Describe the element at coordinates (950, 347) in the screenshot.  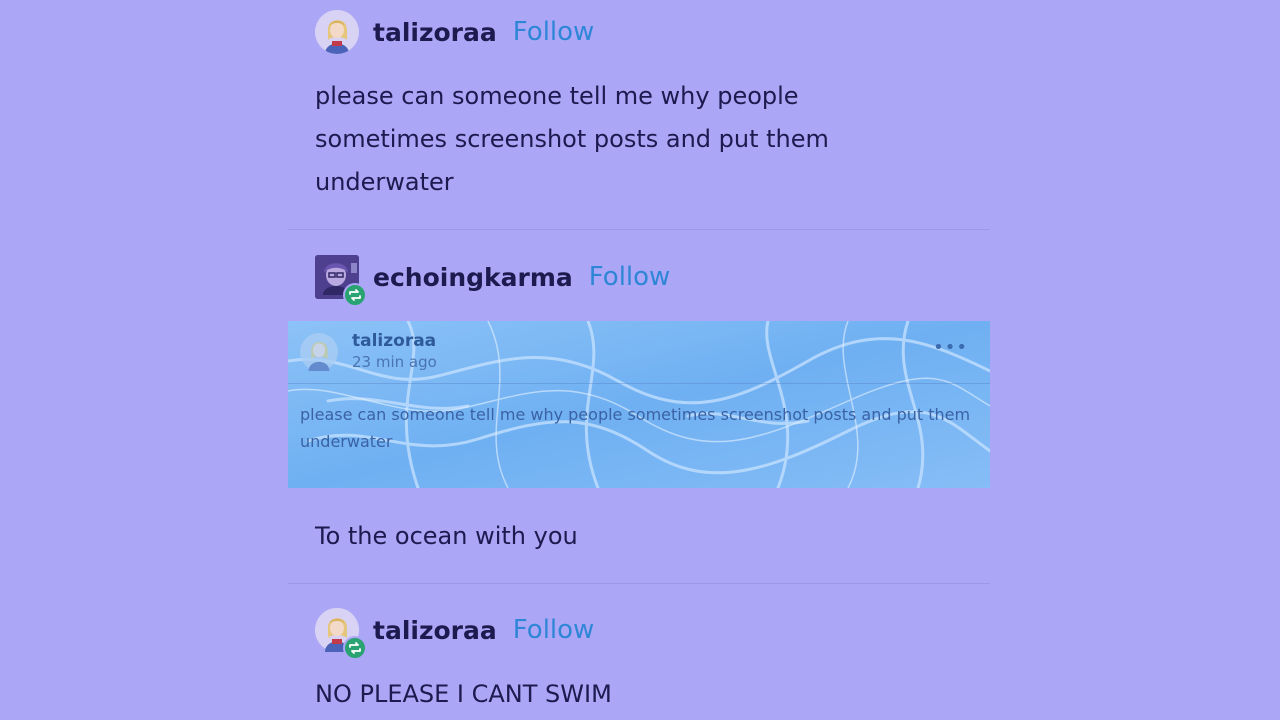
I see `more-dots-icon: •••` at that location.